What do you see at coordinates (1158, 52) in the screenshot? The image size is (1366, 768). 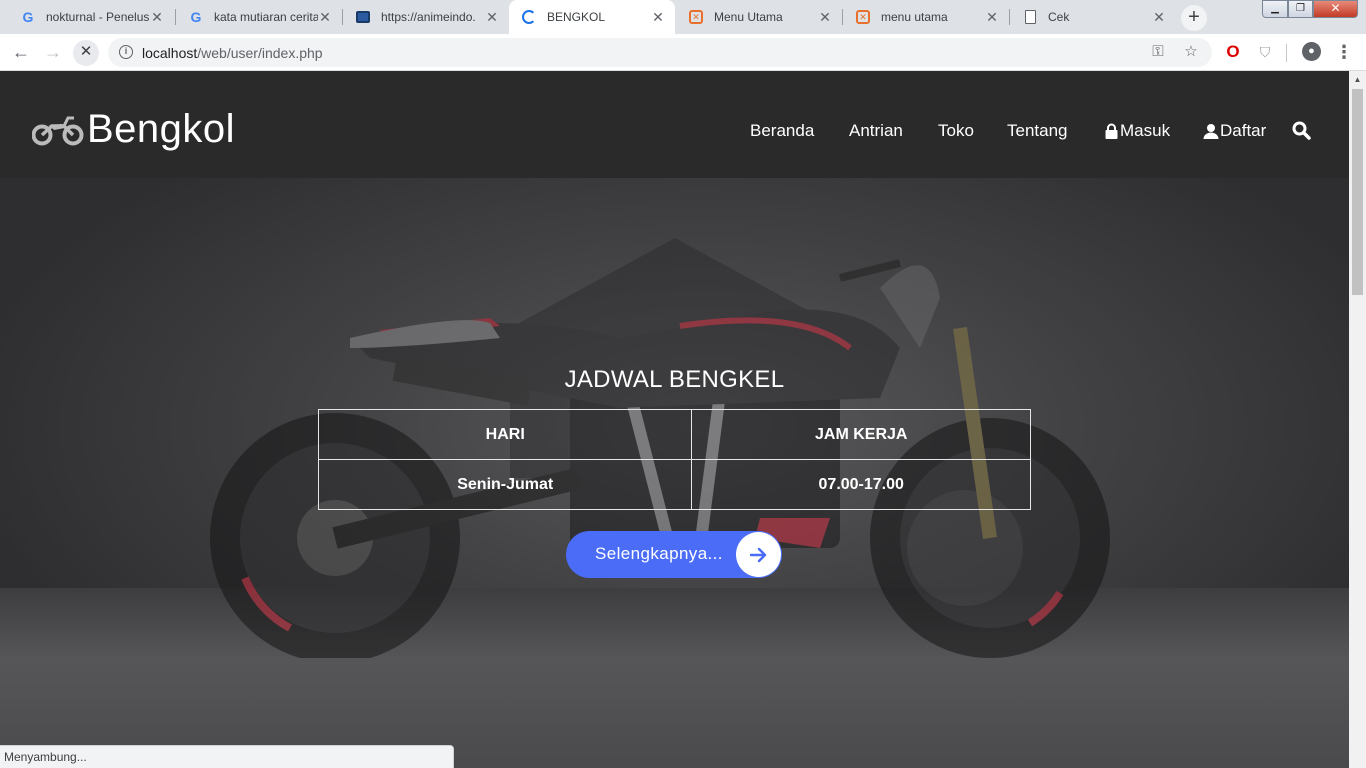 I see `key-icon: ⚿` at bounding box center [1158, 52].